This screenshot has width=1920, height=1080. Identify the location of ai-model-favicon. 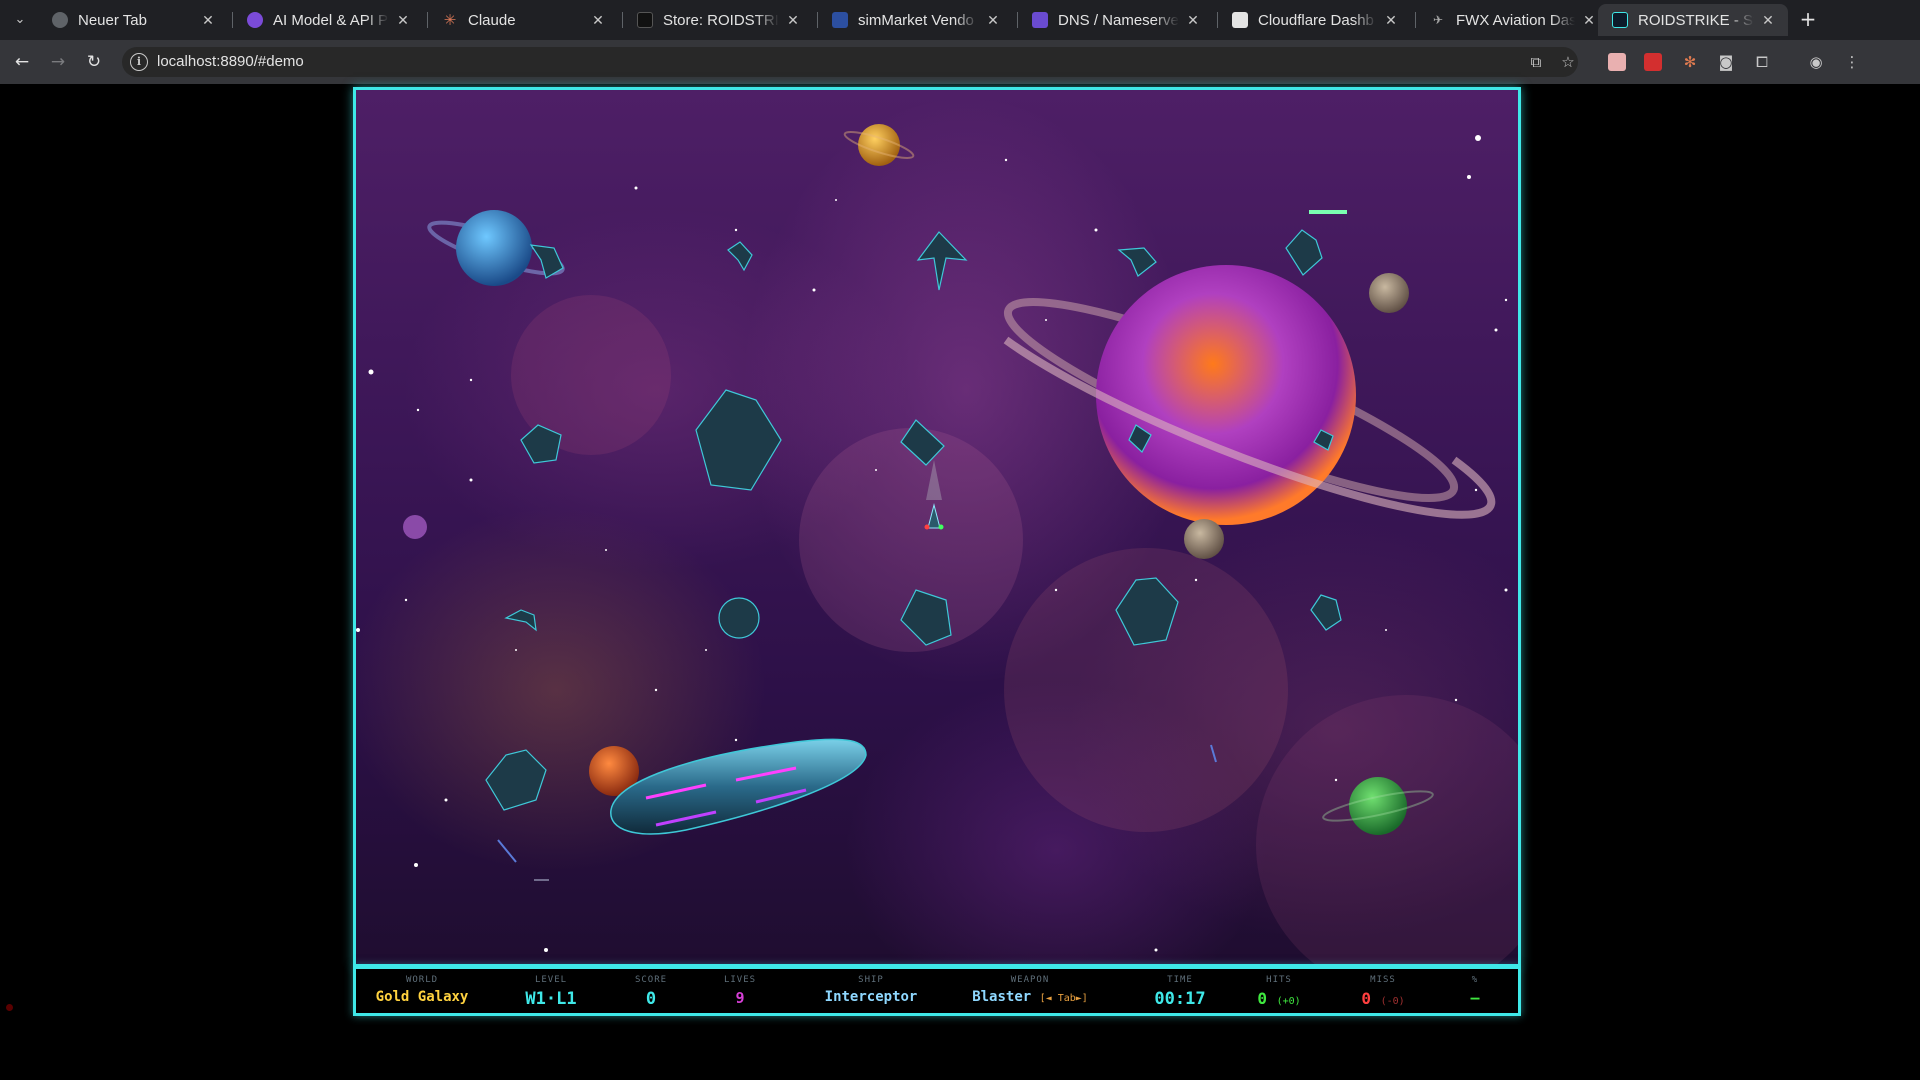
(255, 20).